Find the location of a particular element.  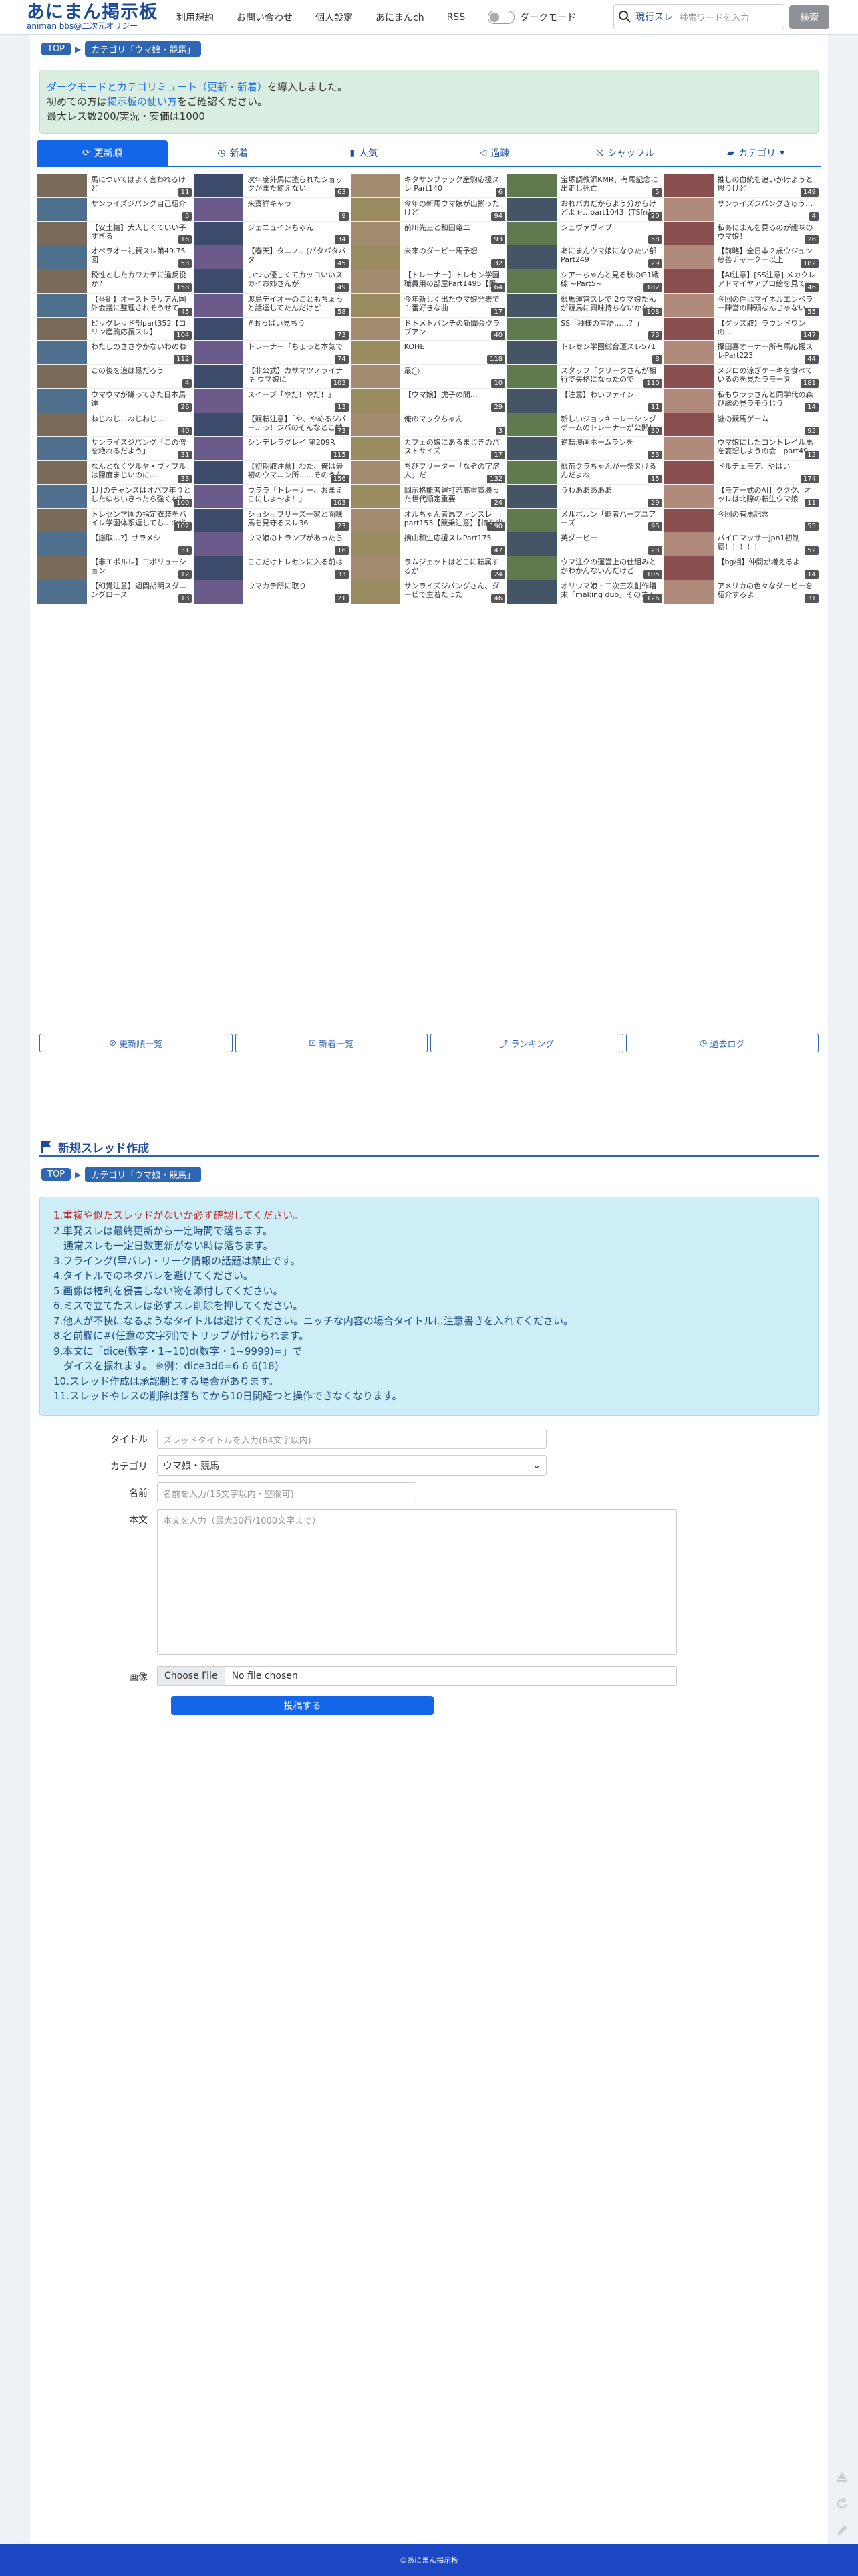

thread-title: 摘山和生応援スレPart175 is located at coordinates (454, 542).